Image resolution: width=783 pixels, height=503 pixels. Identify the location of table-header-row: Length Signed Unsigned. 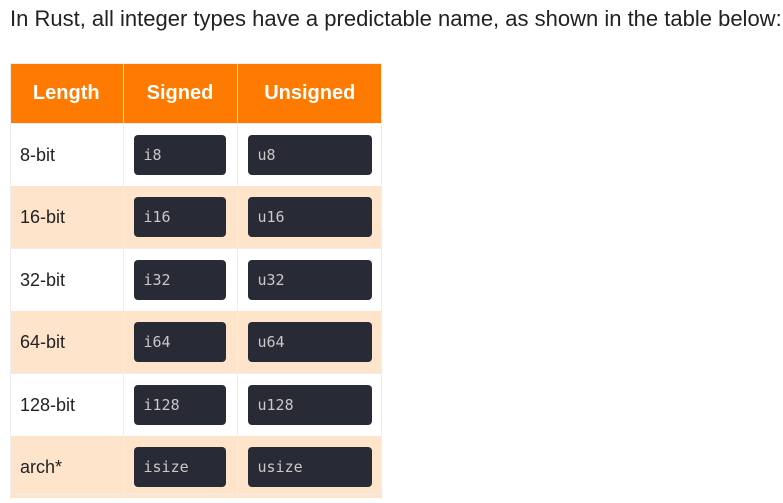
(196, 93).